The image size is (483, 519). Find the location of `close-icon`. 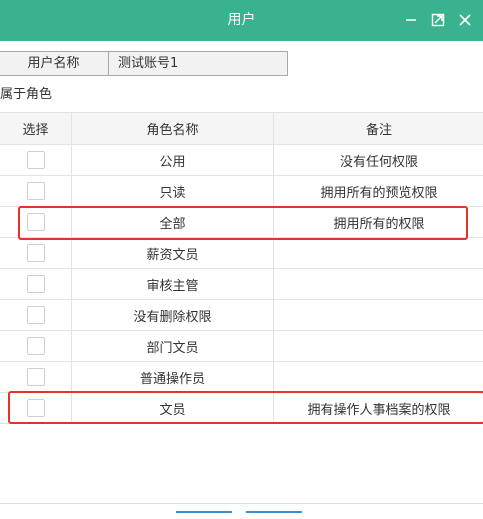

close-icon is located at coordinates (465, 20).